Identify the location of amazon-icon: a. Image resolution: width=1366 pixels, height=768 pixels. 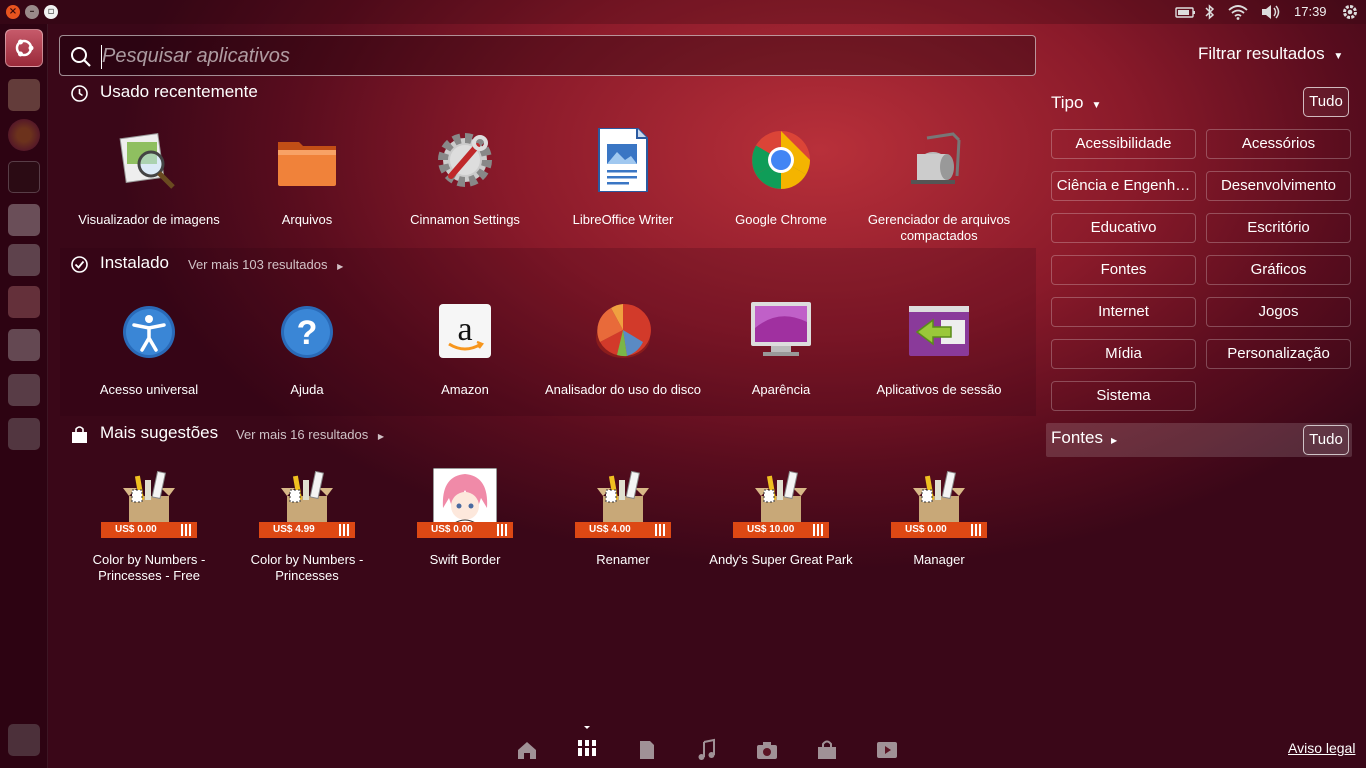
(465, 331).